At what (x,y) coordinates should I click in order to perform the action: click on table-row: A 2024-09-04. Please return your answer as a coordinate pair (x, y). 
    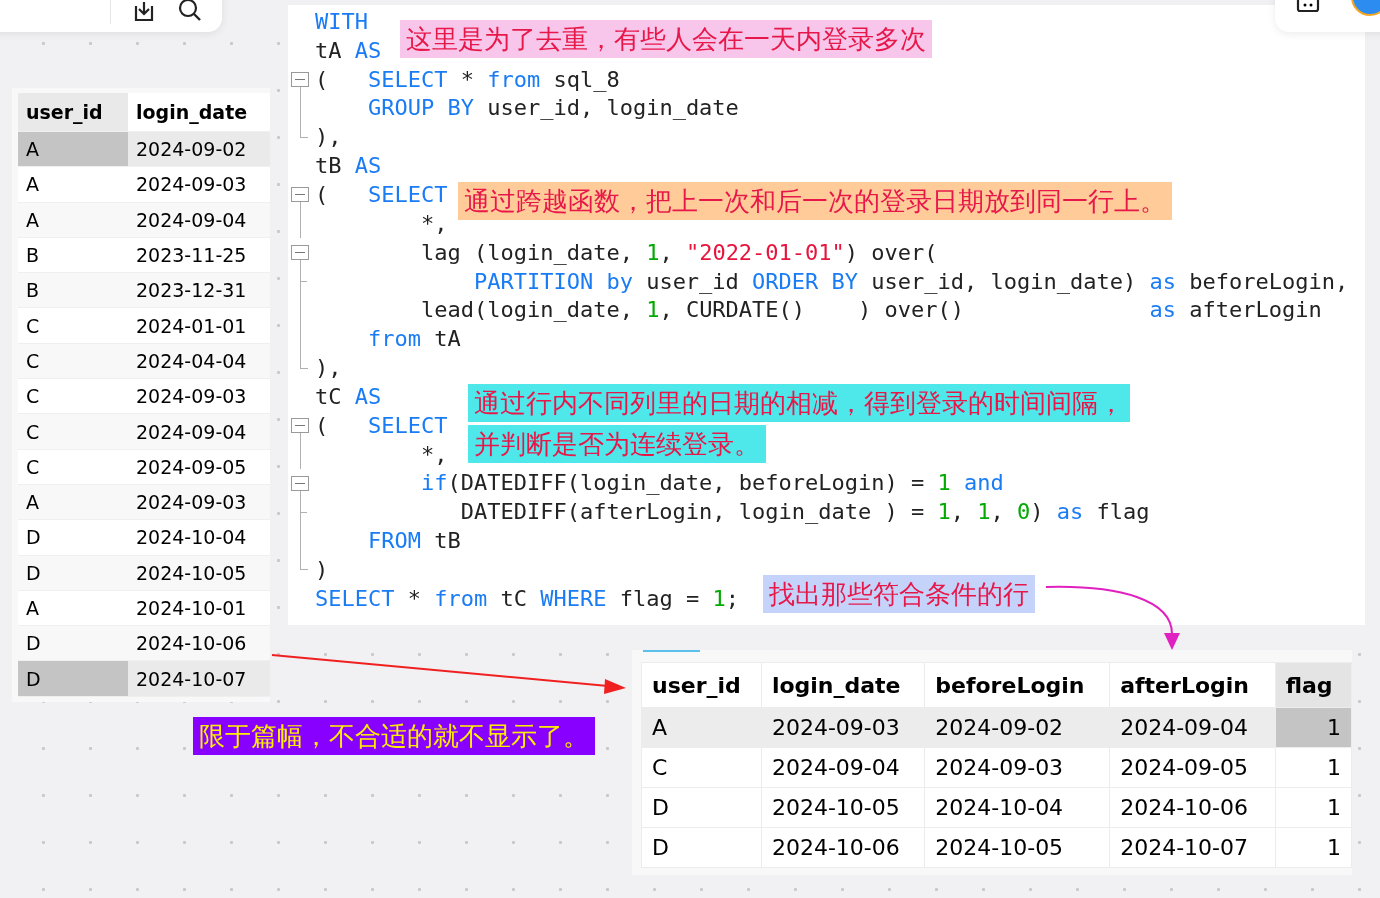
    Looking at the image, I should click on (144, 220).